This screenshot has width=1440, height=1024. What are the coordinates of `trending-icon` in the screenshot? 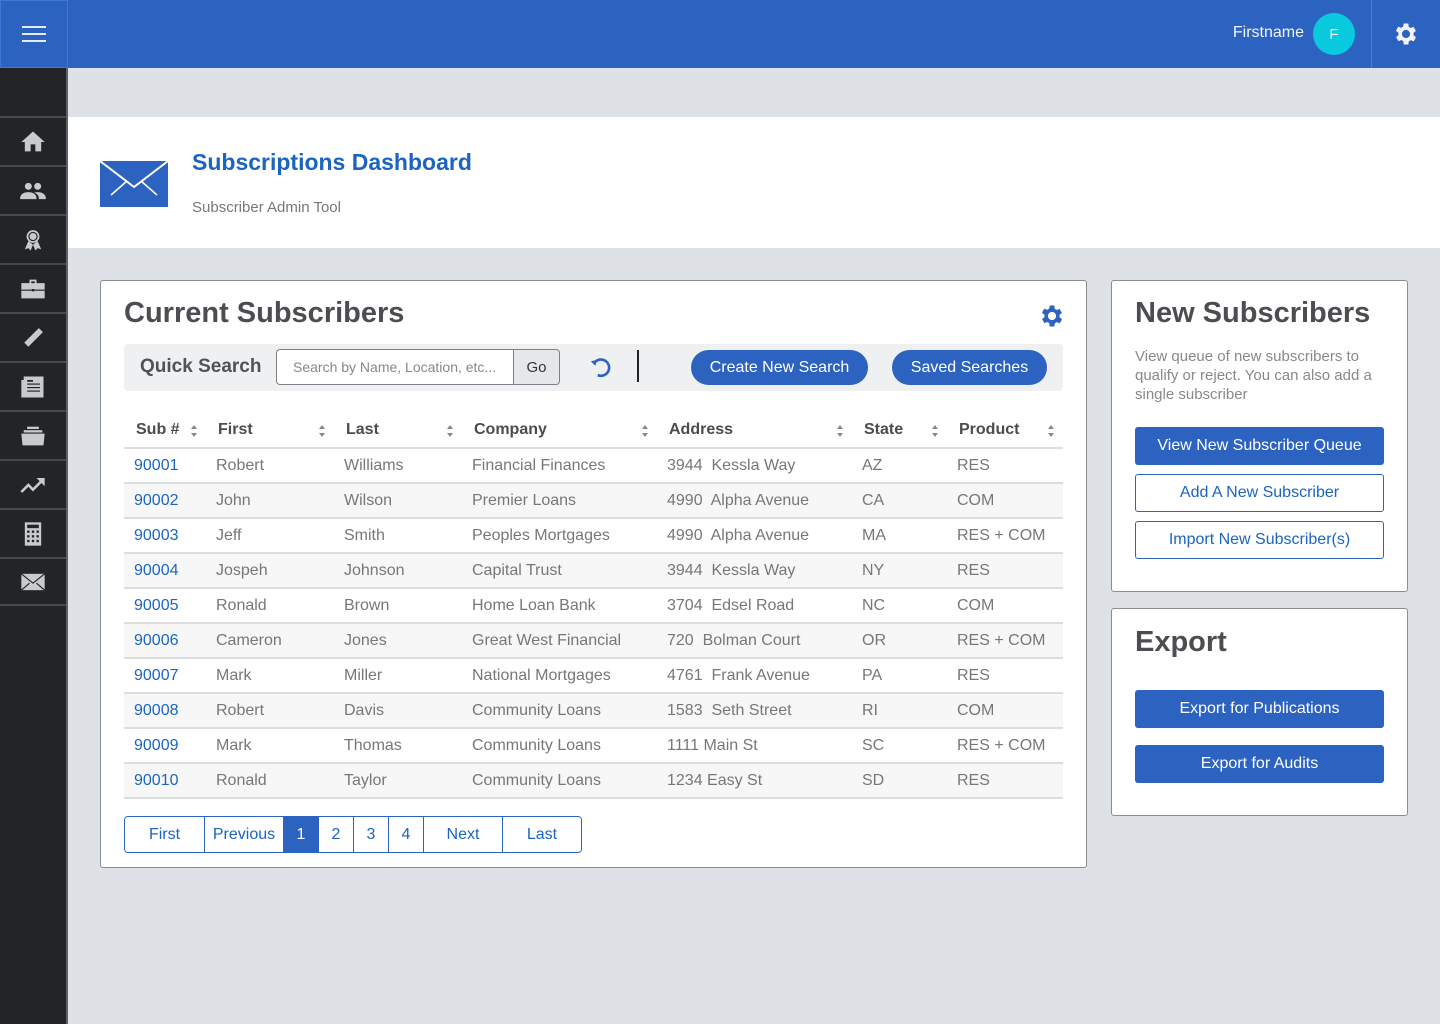 It's located at (32, 485).